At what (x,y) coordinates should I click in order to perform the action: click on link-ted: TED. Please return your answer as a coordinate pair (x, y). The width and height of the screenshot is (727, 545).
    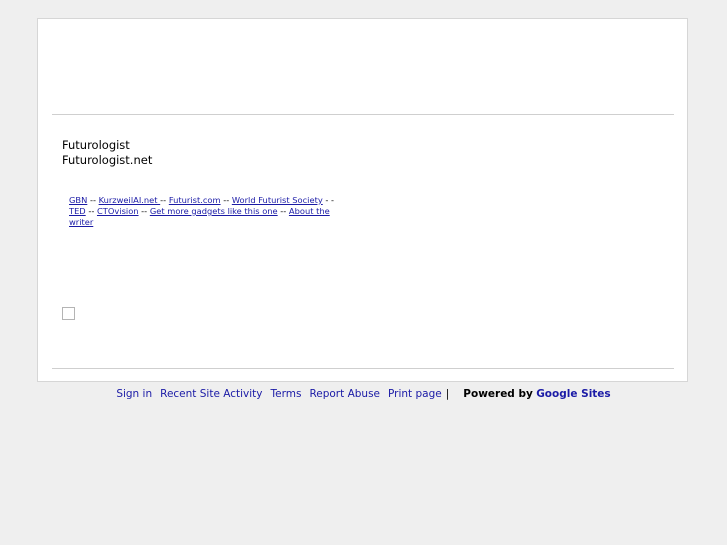
    Looking at the image, I should click on (77, 211).